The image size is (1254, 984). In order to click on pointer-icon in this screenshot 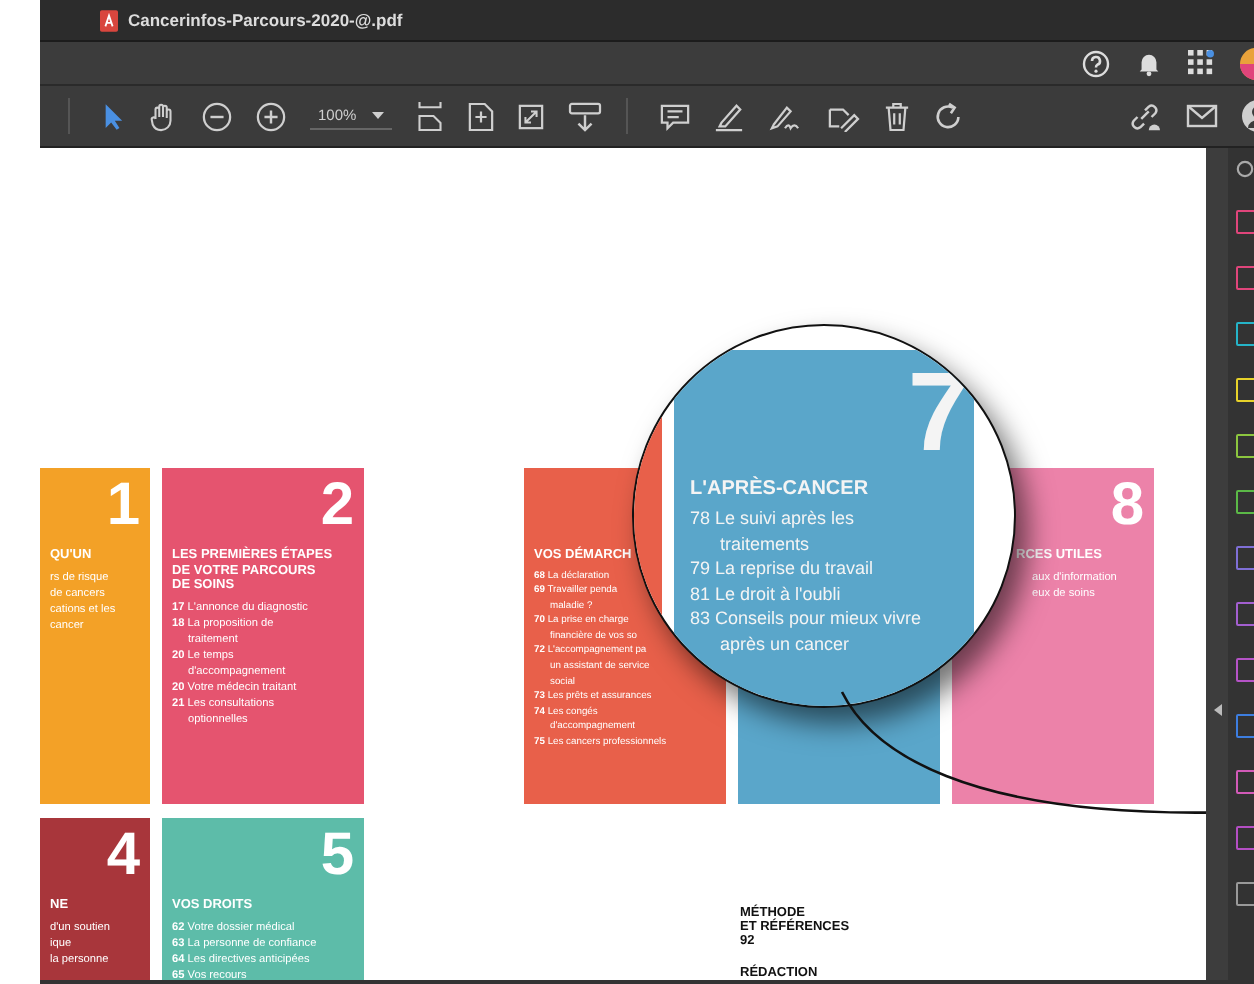, I will do `click(113, 116)`.